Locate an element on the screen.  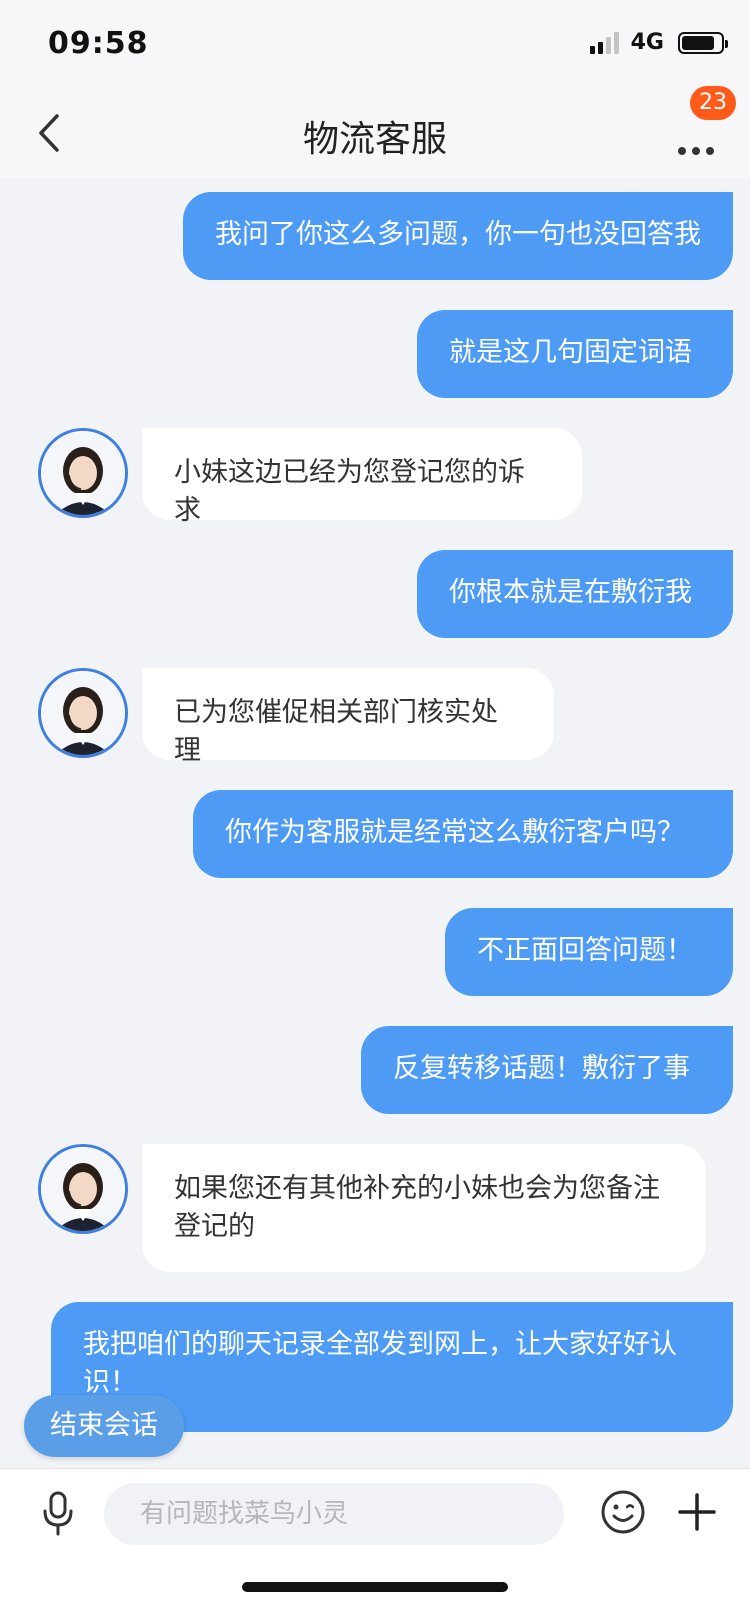
page-title: 物流客服 is located at coordinates (374, 139).